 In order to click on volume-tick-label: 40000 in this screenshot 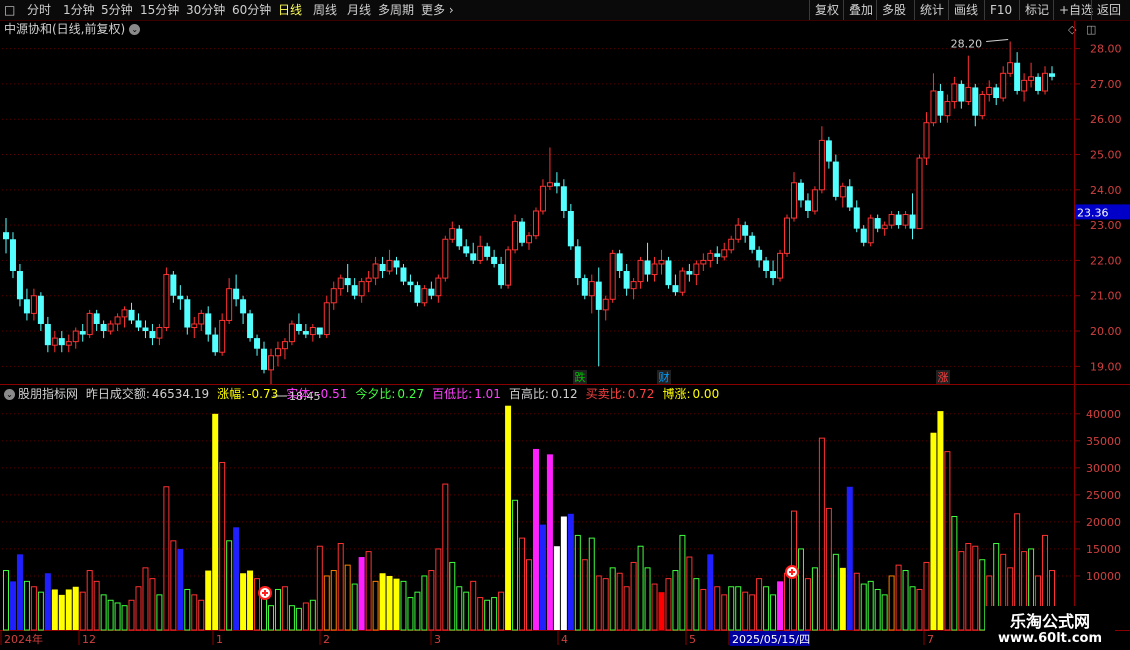, I will do `click(1103, 414)`.